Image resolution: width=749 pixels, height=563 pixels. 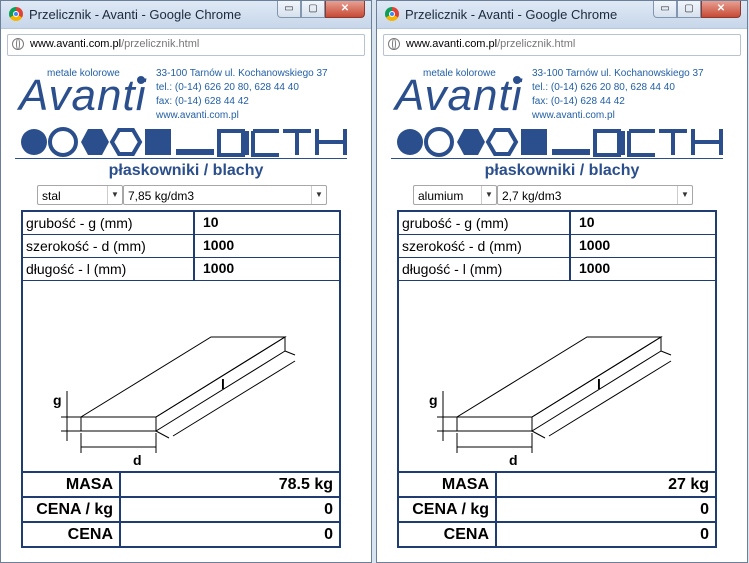 What do you see at coordinates (181, 485) in the screenshot?
I see `result-row-mass: MASA 78.5 kg` at bounding box center [181, 485].